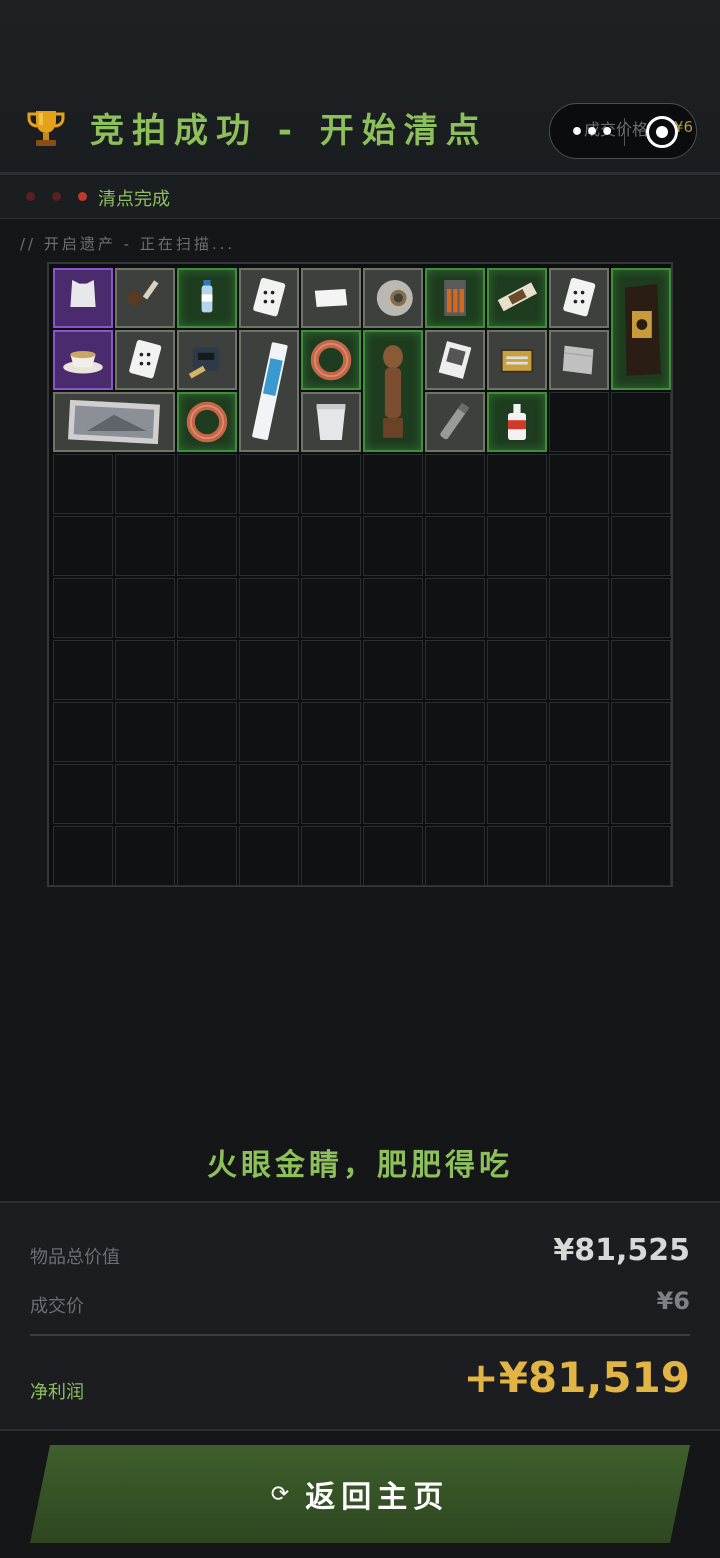  I want to click on return-home-label: 返回主页, so click(377, 1497).